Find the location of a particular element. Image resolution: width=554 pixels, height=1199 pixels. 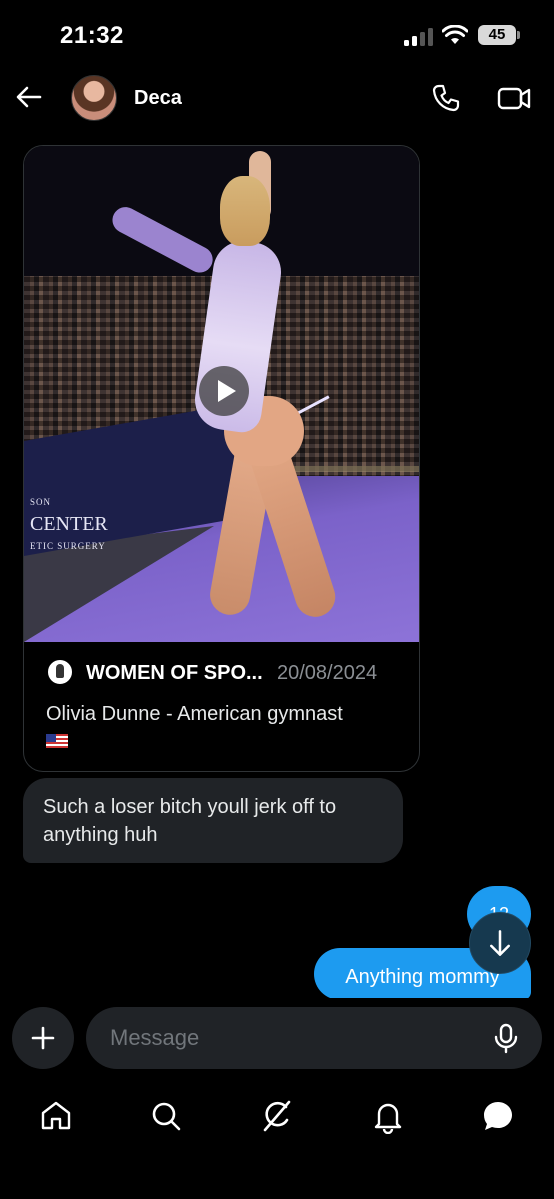

status-time: 21:32 is located at coordinates (92, 35).